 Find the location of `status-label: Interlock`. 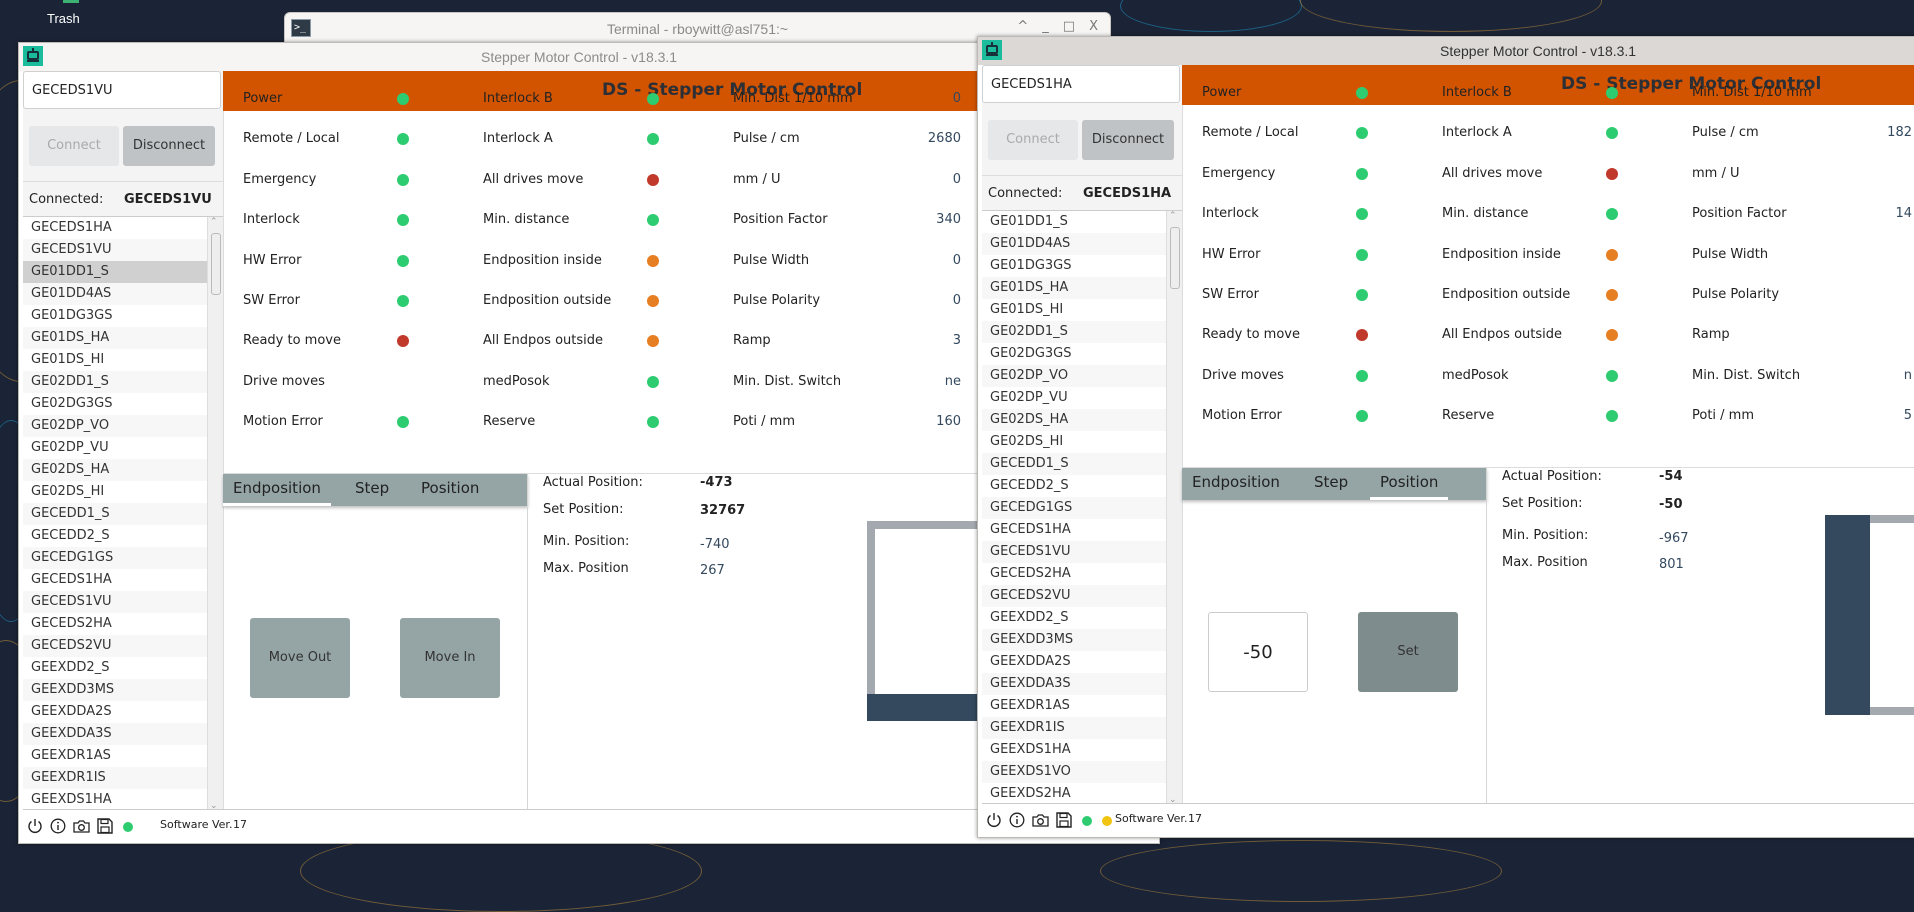

status-label: Interlock is located at coordinates (1230, 214).